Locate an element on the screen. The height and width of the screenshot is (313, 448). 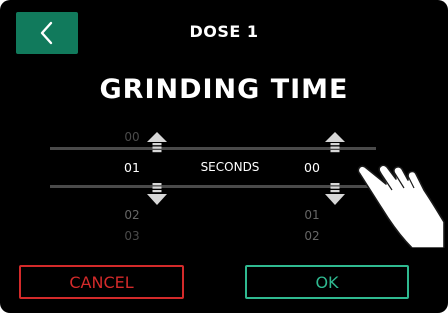
left-value-below-2: 03 is located at coordinates (132, 236).